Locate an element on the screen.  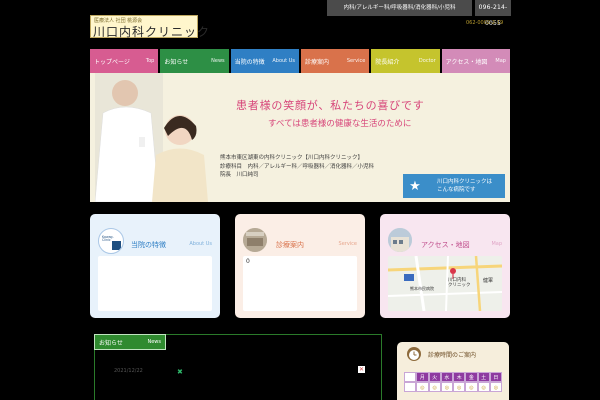
card-about: Kawag. Clinic 当院の特徴 About Us is located at coordinates (155, 266).